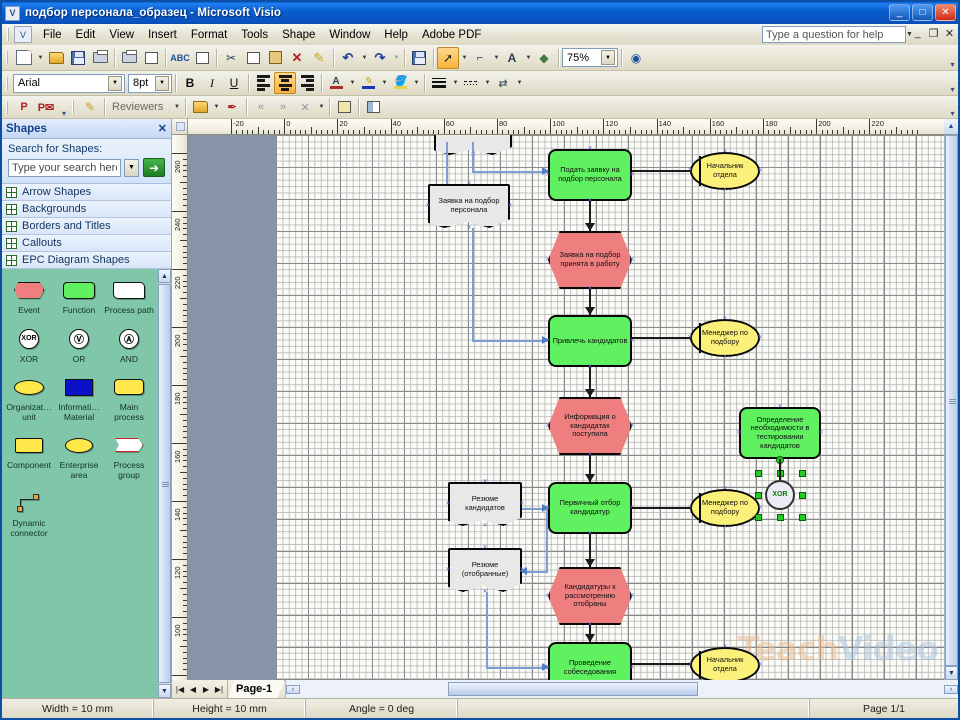 Image resolution: width=960 pixels, height=720 pixels. What do you see at coordinates (590, 661) in the screenshot?
I see `diagram-node-f5: Проведение собеседования` at bounding box center [590, 661].